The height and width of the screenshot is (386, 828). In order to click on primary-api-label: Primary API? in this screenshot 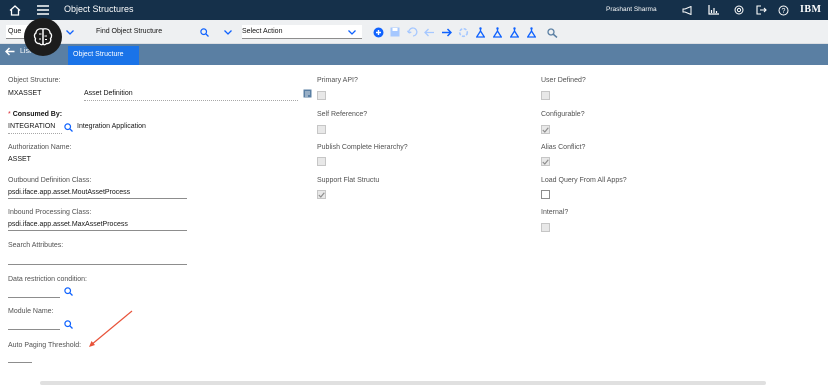, I will do `click(337, 80)`.